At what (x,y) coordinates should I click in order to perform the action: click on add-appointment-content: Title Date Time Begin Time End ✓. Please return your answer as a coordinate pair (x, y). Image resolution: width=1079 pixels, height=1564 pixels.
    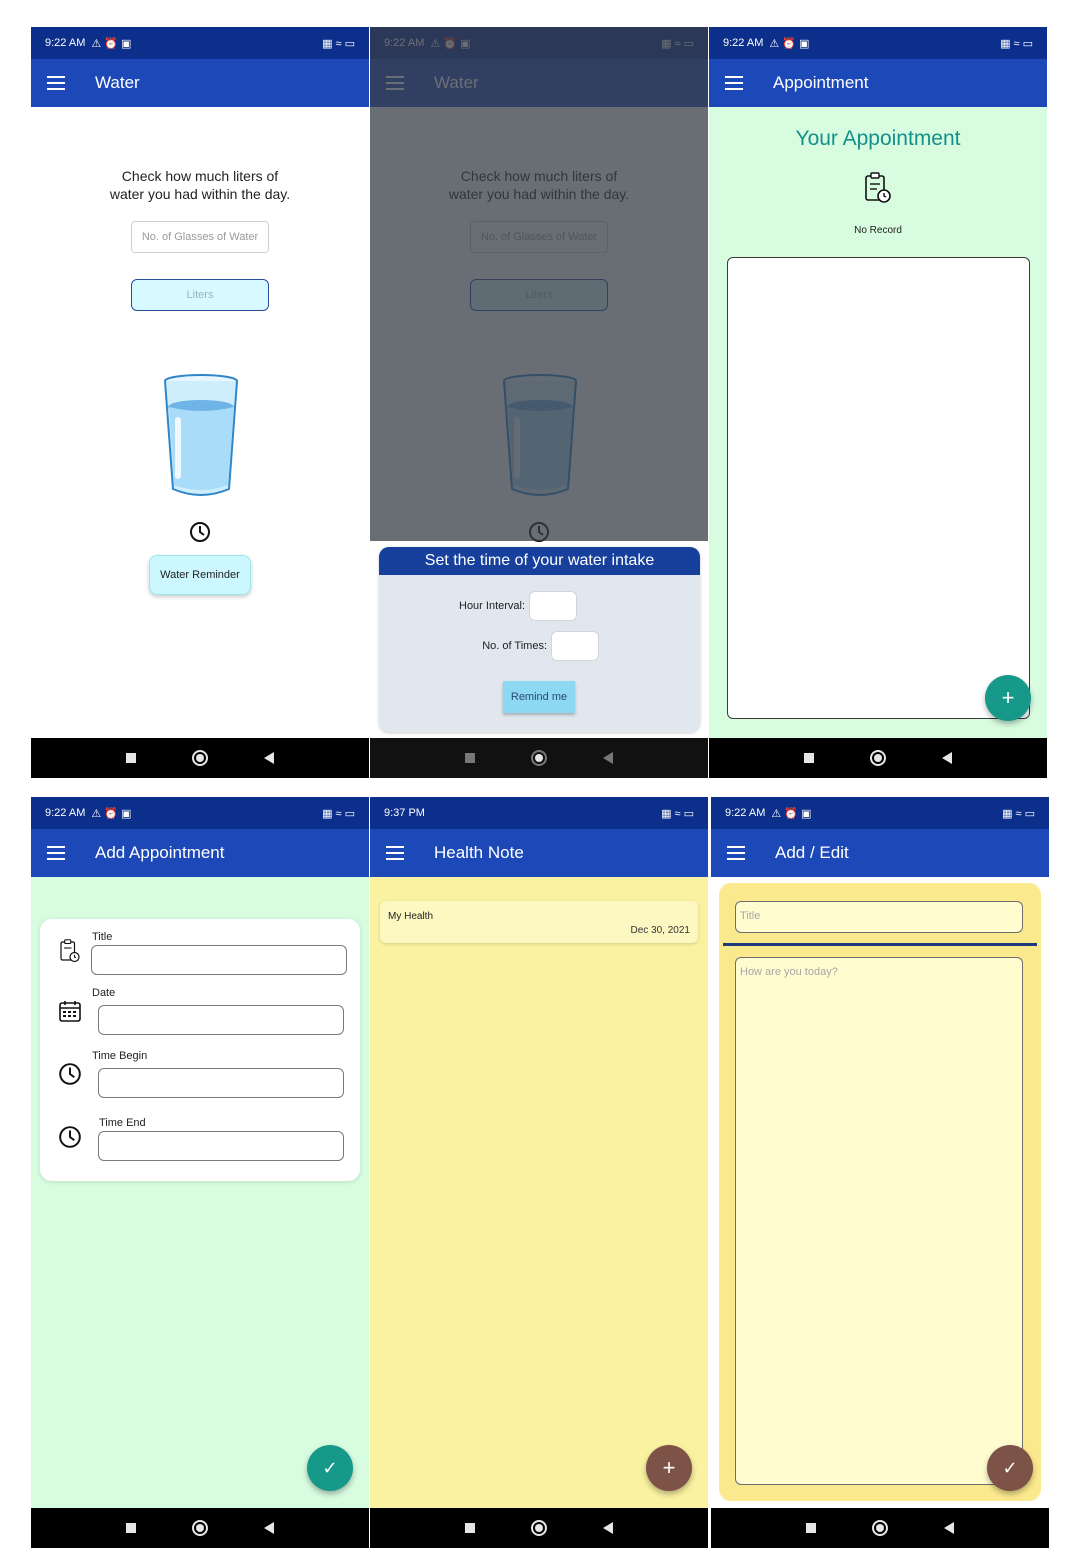
    Looking at the image, I should click on (200, 1192).